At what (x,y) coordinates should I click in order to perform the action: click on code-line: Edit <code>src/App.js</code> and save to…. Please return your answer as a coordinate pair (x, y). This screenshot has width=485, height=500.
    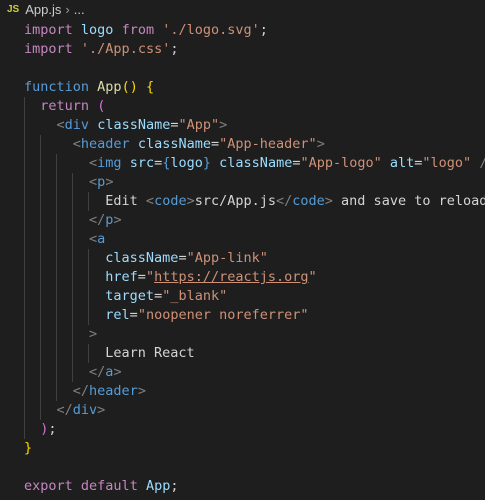
    Looking at the image, I should click on (254, 201).